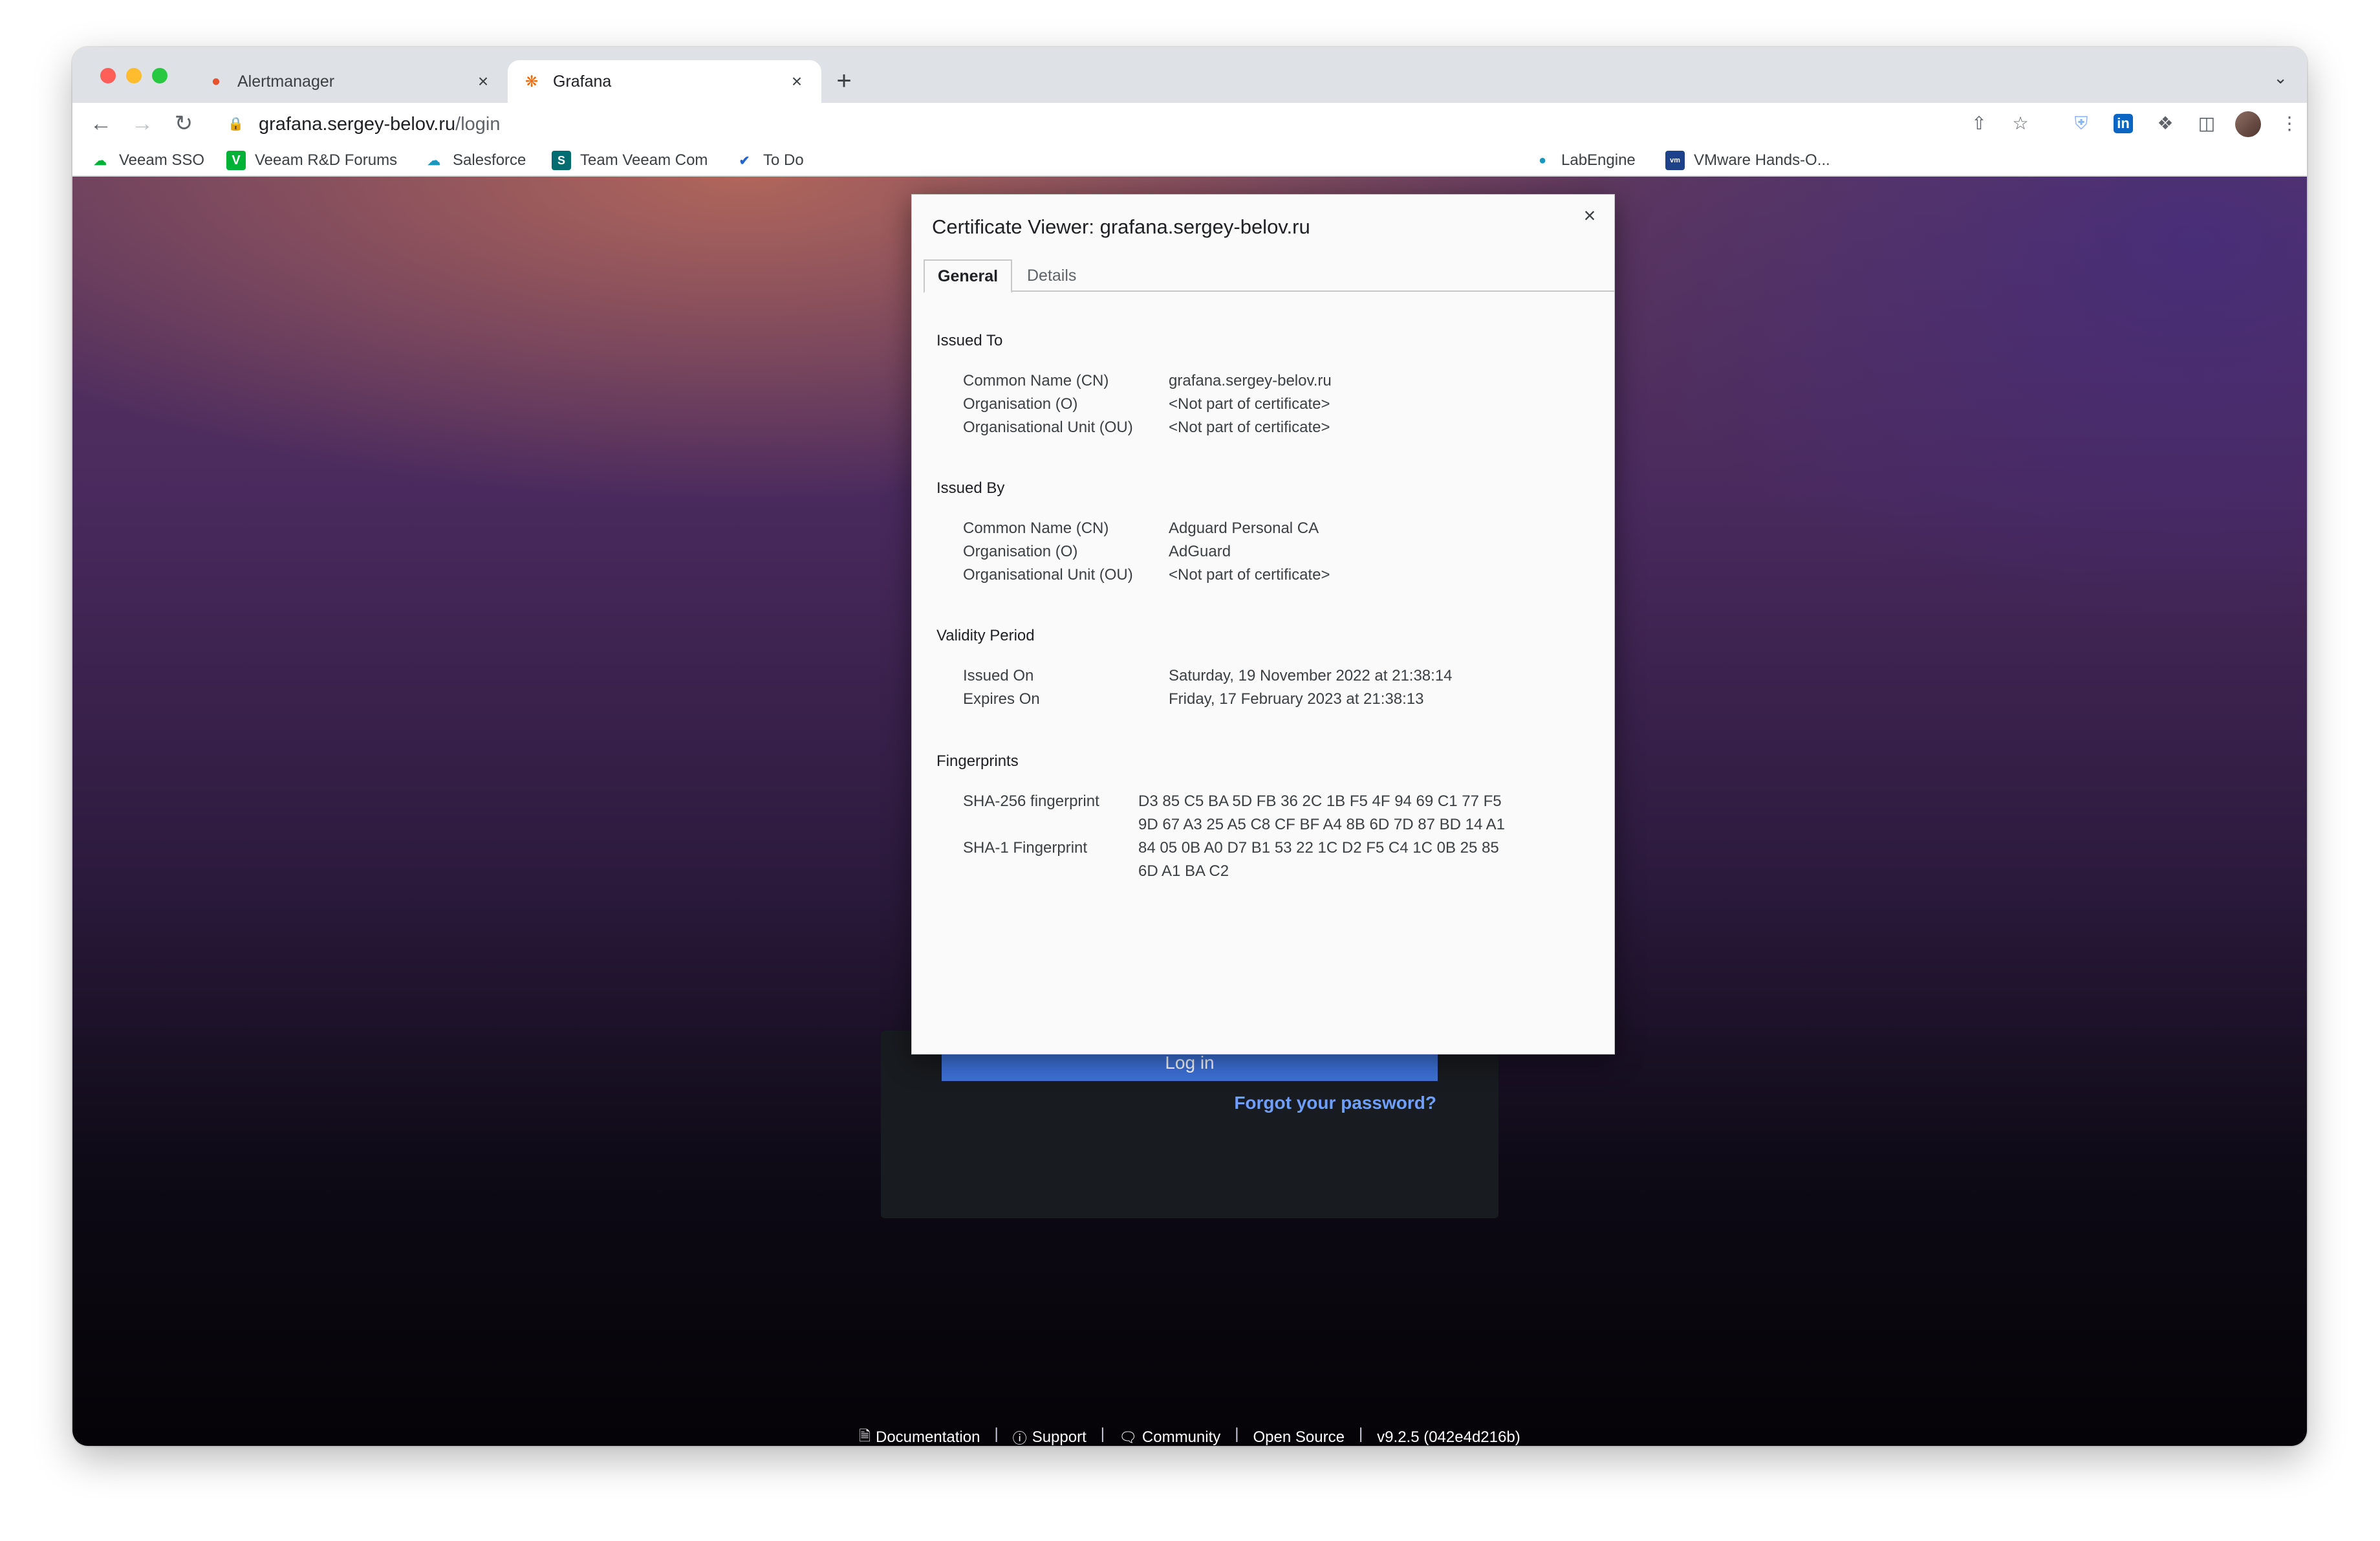 The image size is (2380, 1541). Describe the element at coordinates (2123, 123) in the screenshot. I see `linkedin-icon: in` at that location.